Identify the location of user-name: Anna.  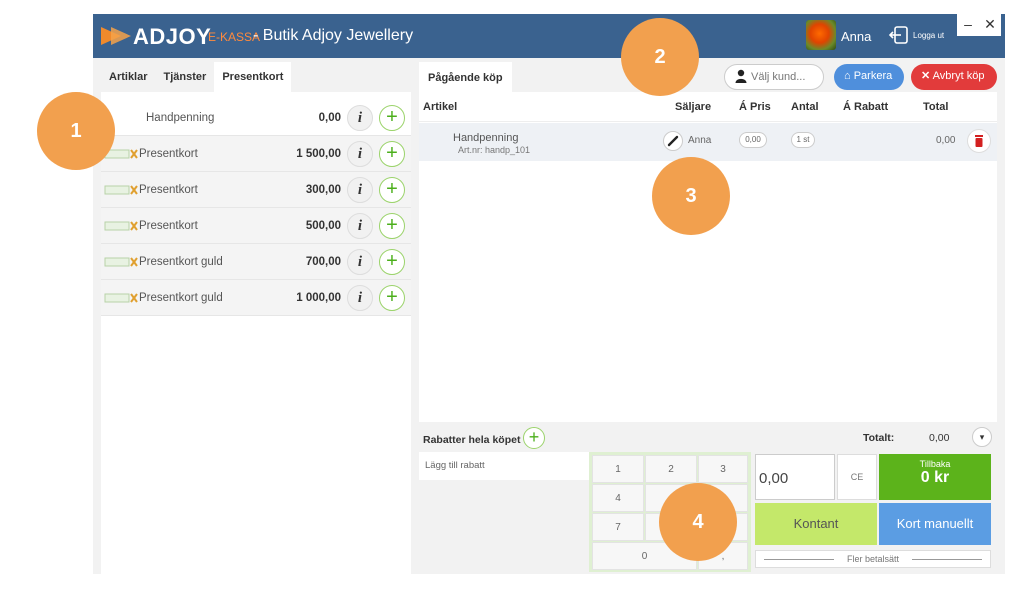
(856, 36).